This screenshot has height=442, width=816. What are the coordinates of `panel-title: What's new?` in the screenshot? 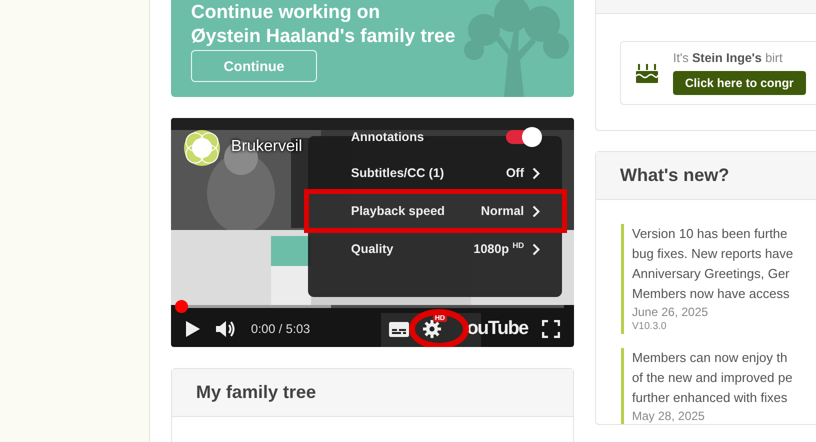 It's located at (706, 176).